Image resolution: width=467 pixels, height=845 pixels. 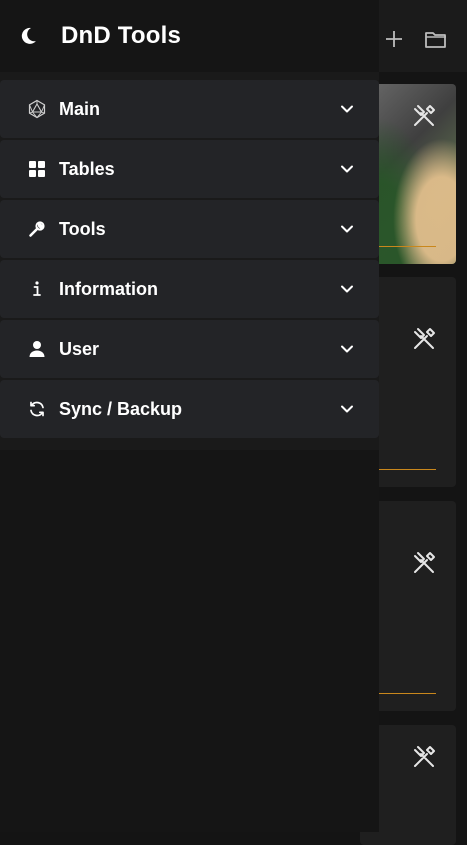 What do you see at coordinates (87, 168) in the screenshot?
I see `menu-item-label: Tables` at bounding box center [87, 168].